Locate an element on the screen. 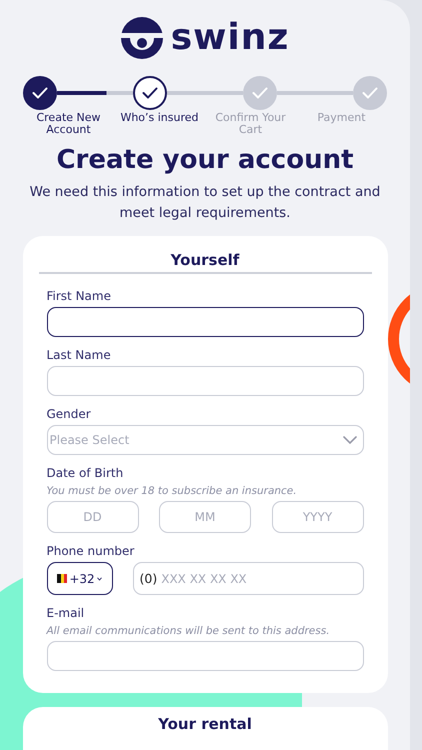  step-label: Confirm Your Cart is located at coordinates (250, 123).